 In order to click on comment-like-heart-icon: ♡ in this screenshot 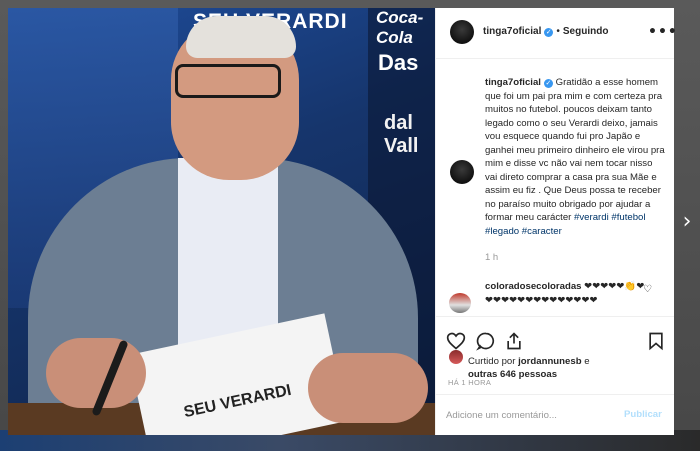, I will do `click(647, 289)`.